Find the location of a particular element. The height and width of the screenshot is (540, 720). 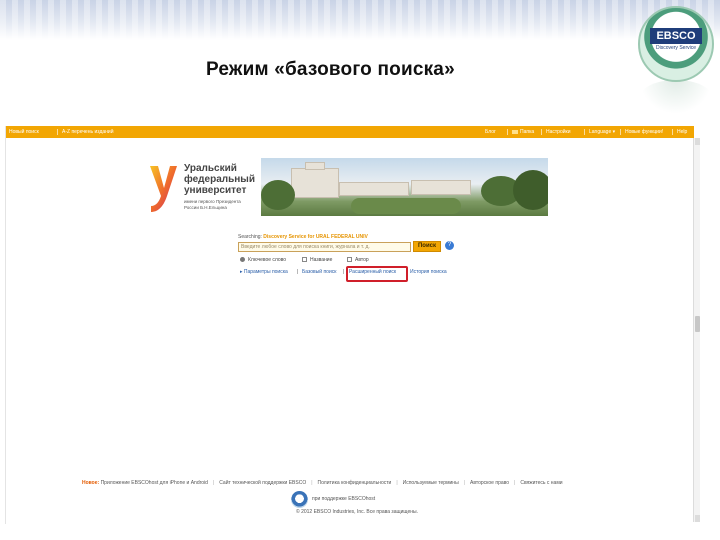

photo-building-tower is located at coordinates (315, 166).